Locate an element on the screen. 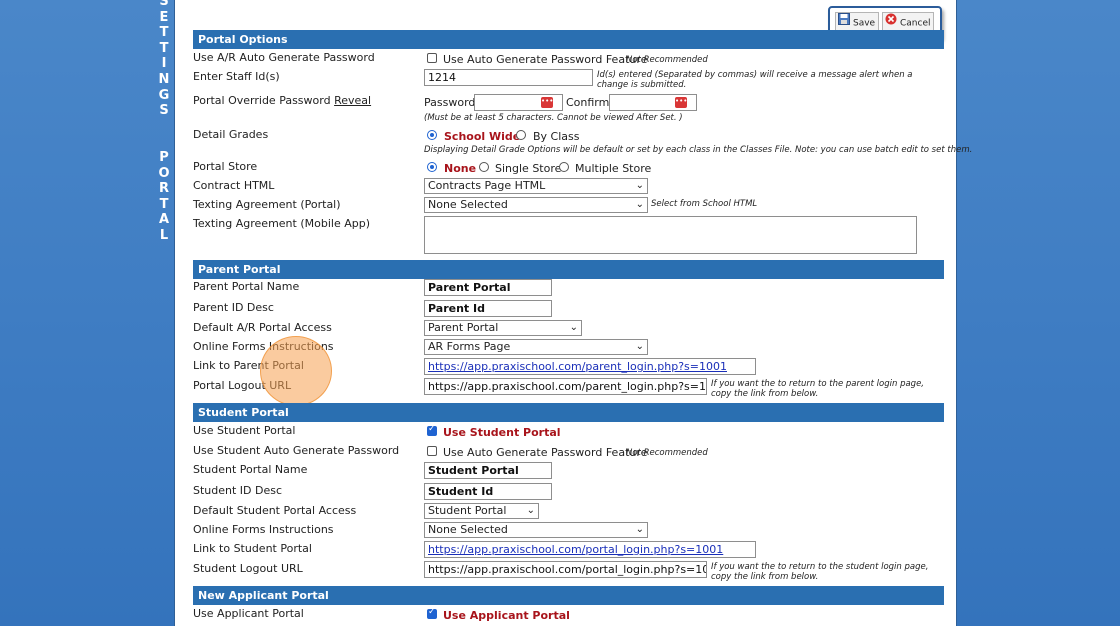  contract-html-value: Contracts Page HTML is located at coordinates (487, 185).